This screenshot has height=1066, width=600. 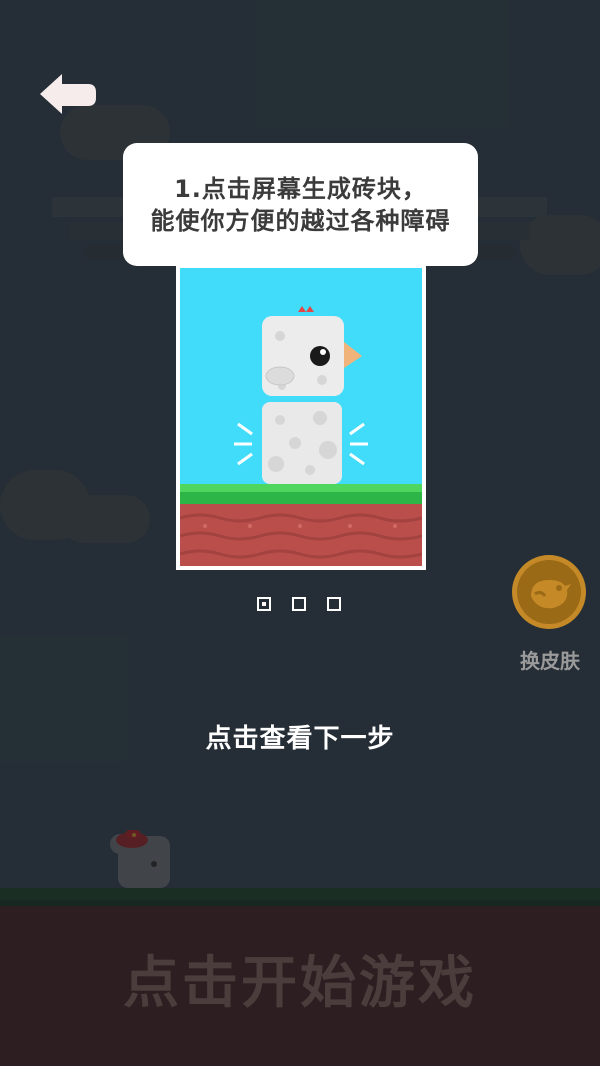 What do you see at coordinates (300, 736) in the screenshot?
I see `next-step-prompt: 点击查看下一步` at bounding box center [300, 736].